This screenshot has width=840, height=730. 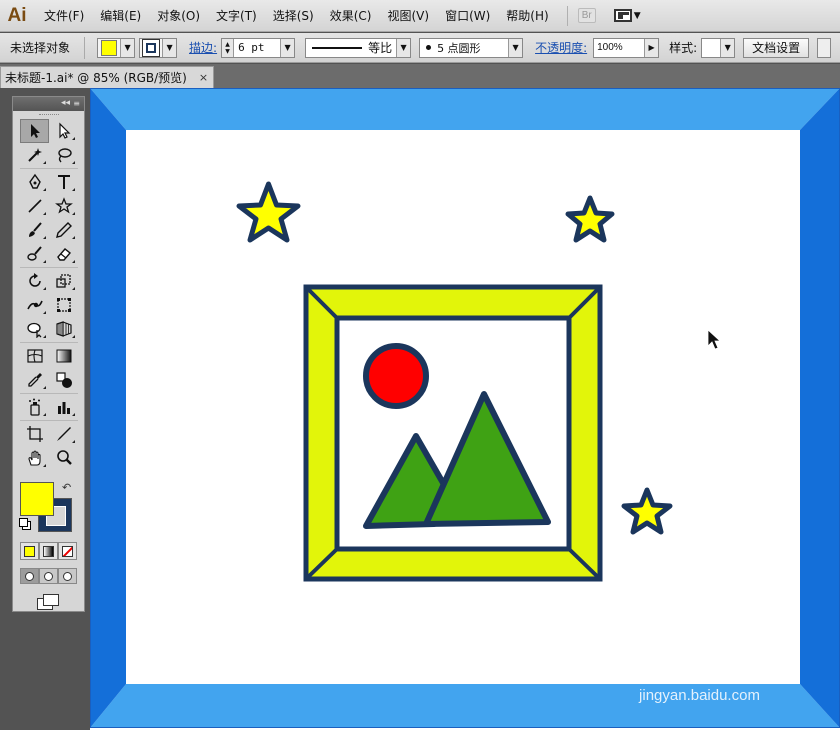 What do you see at coordinates (63, 458) in the screenshot?
I see `zoom-tool-icon` at bounding box center [63, 458].